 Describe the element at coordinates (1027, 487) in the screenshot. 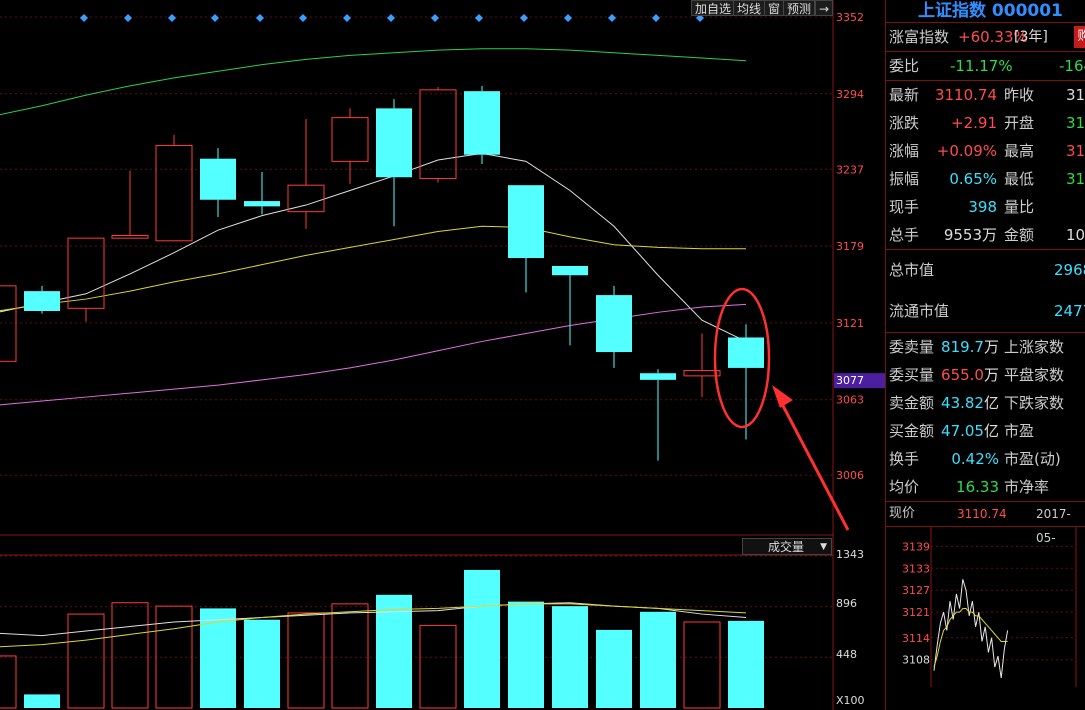

I see `order-label-2: 市净率` at that location.